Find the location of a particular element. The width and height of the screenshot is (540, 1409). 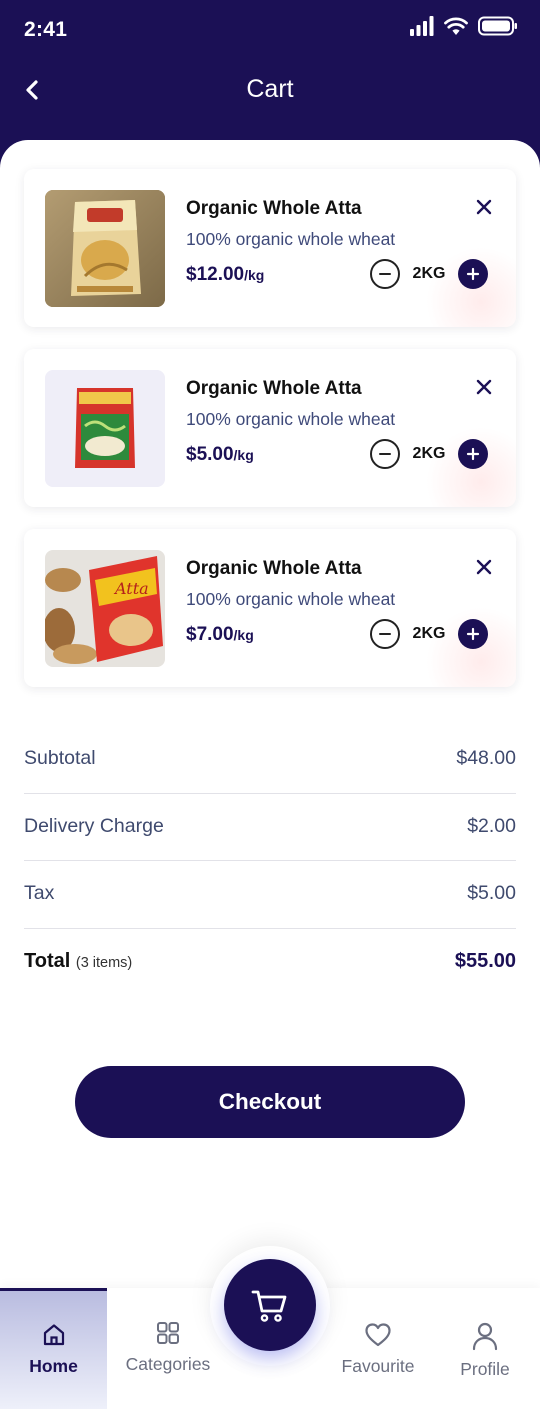

product-price: $5.00/kg is located at coordinates (220, 455).